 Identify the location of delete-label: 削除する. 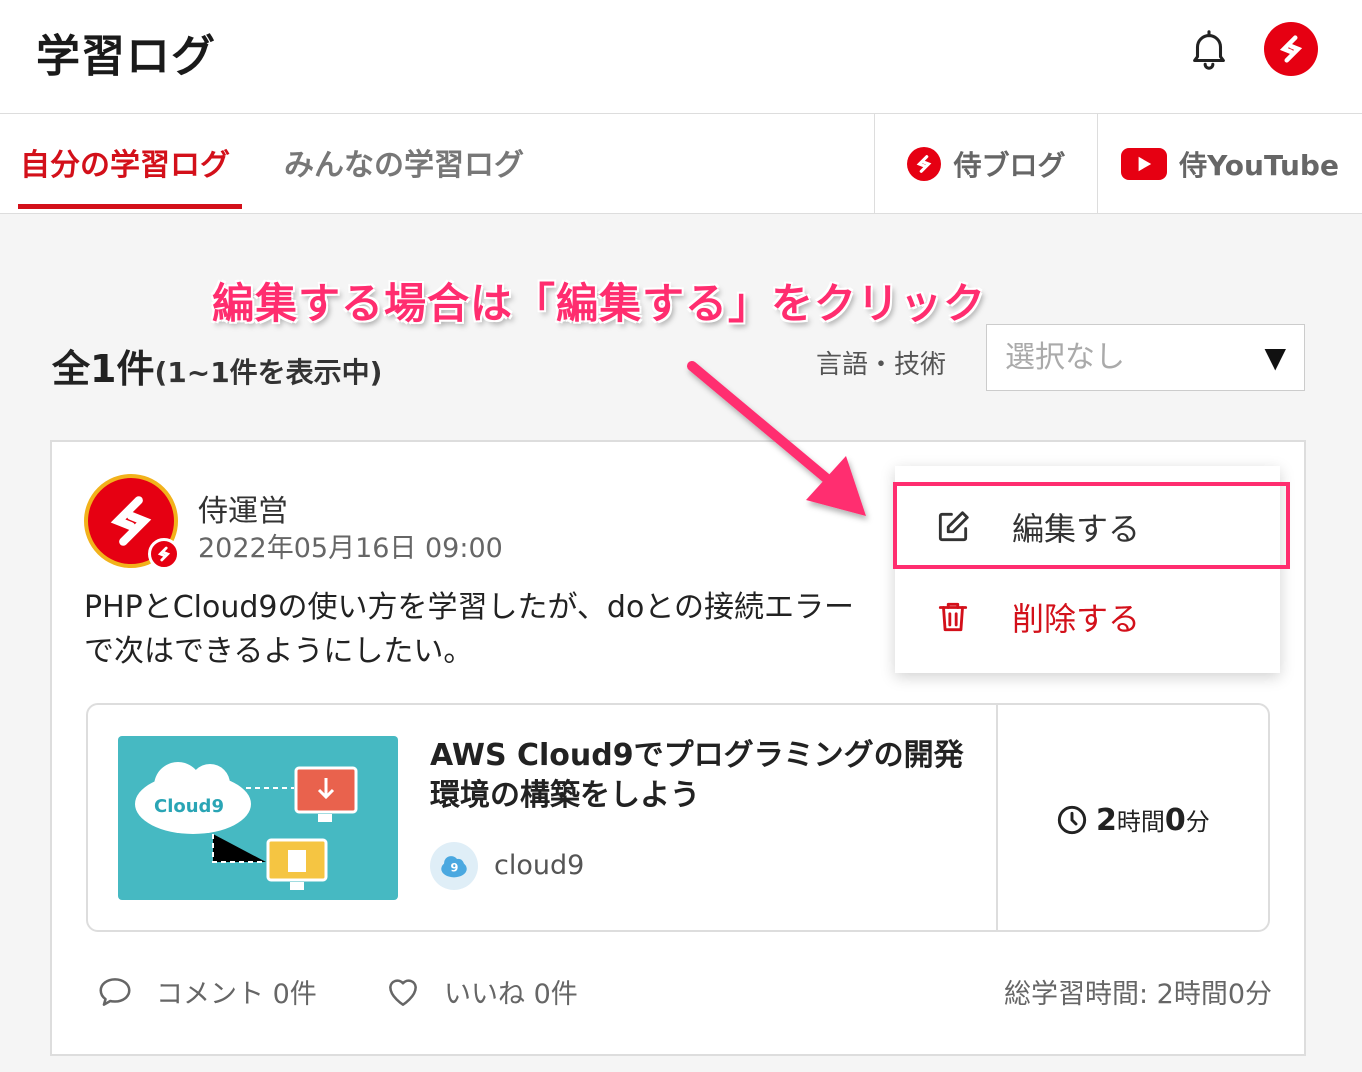
(1076, 619).